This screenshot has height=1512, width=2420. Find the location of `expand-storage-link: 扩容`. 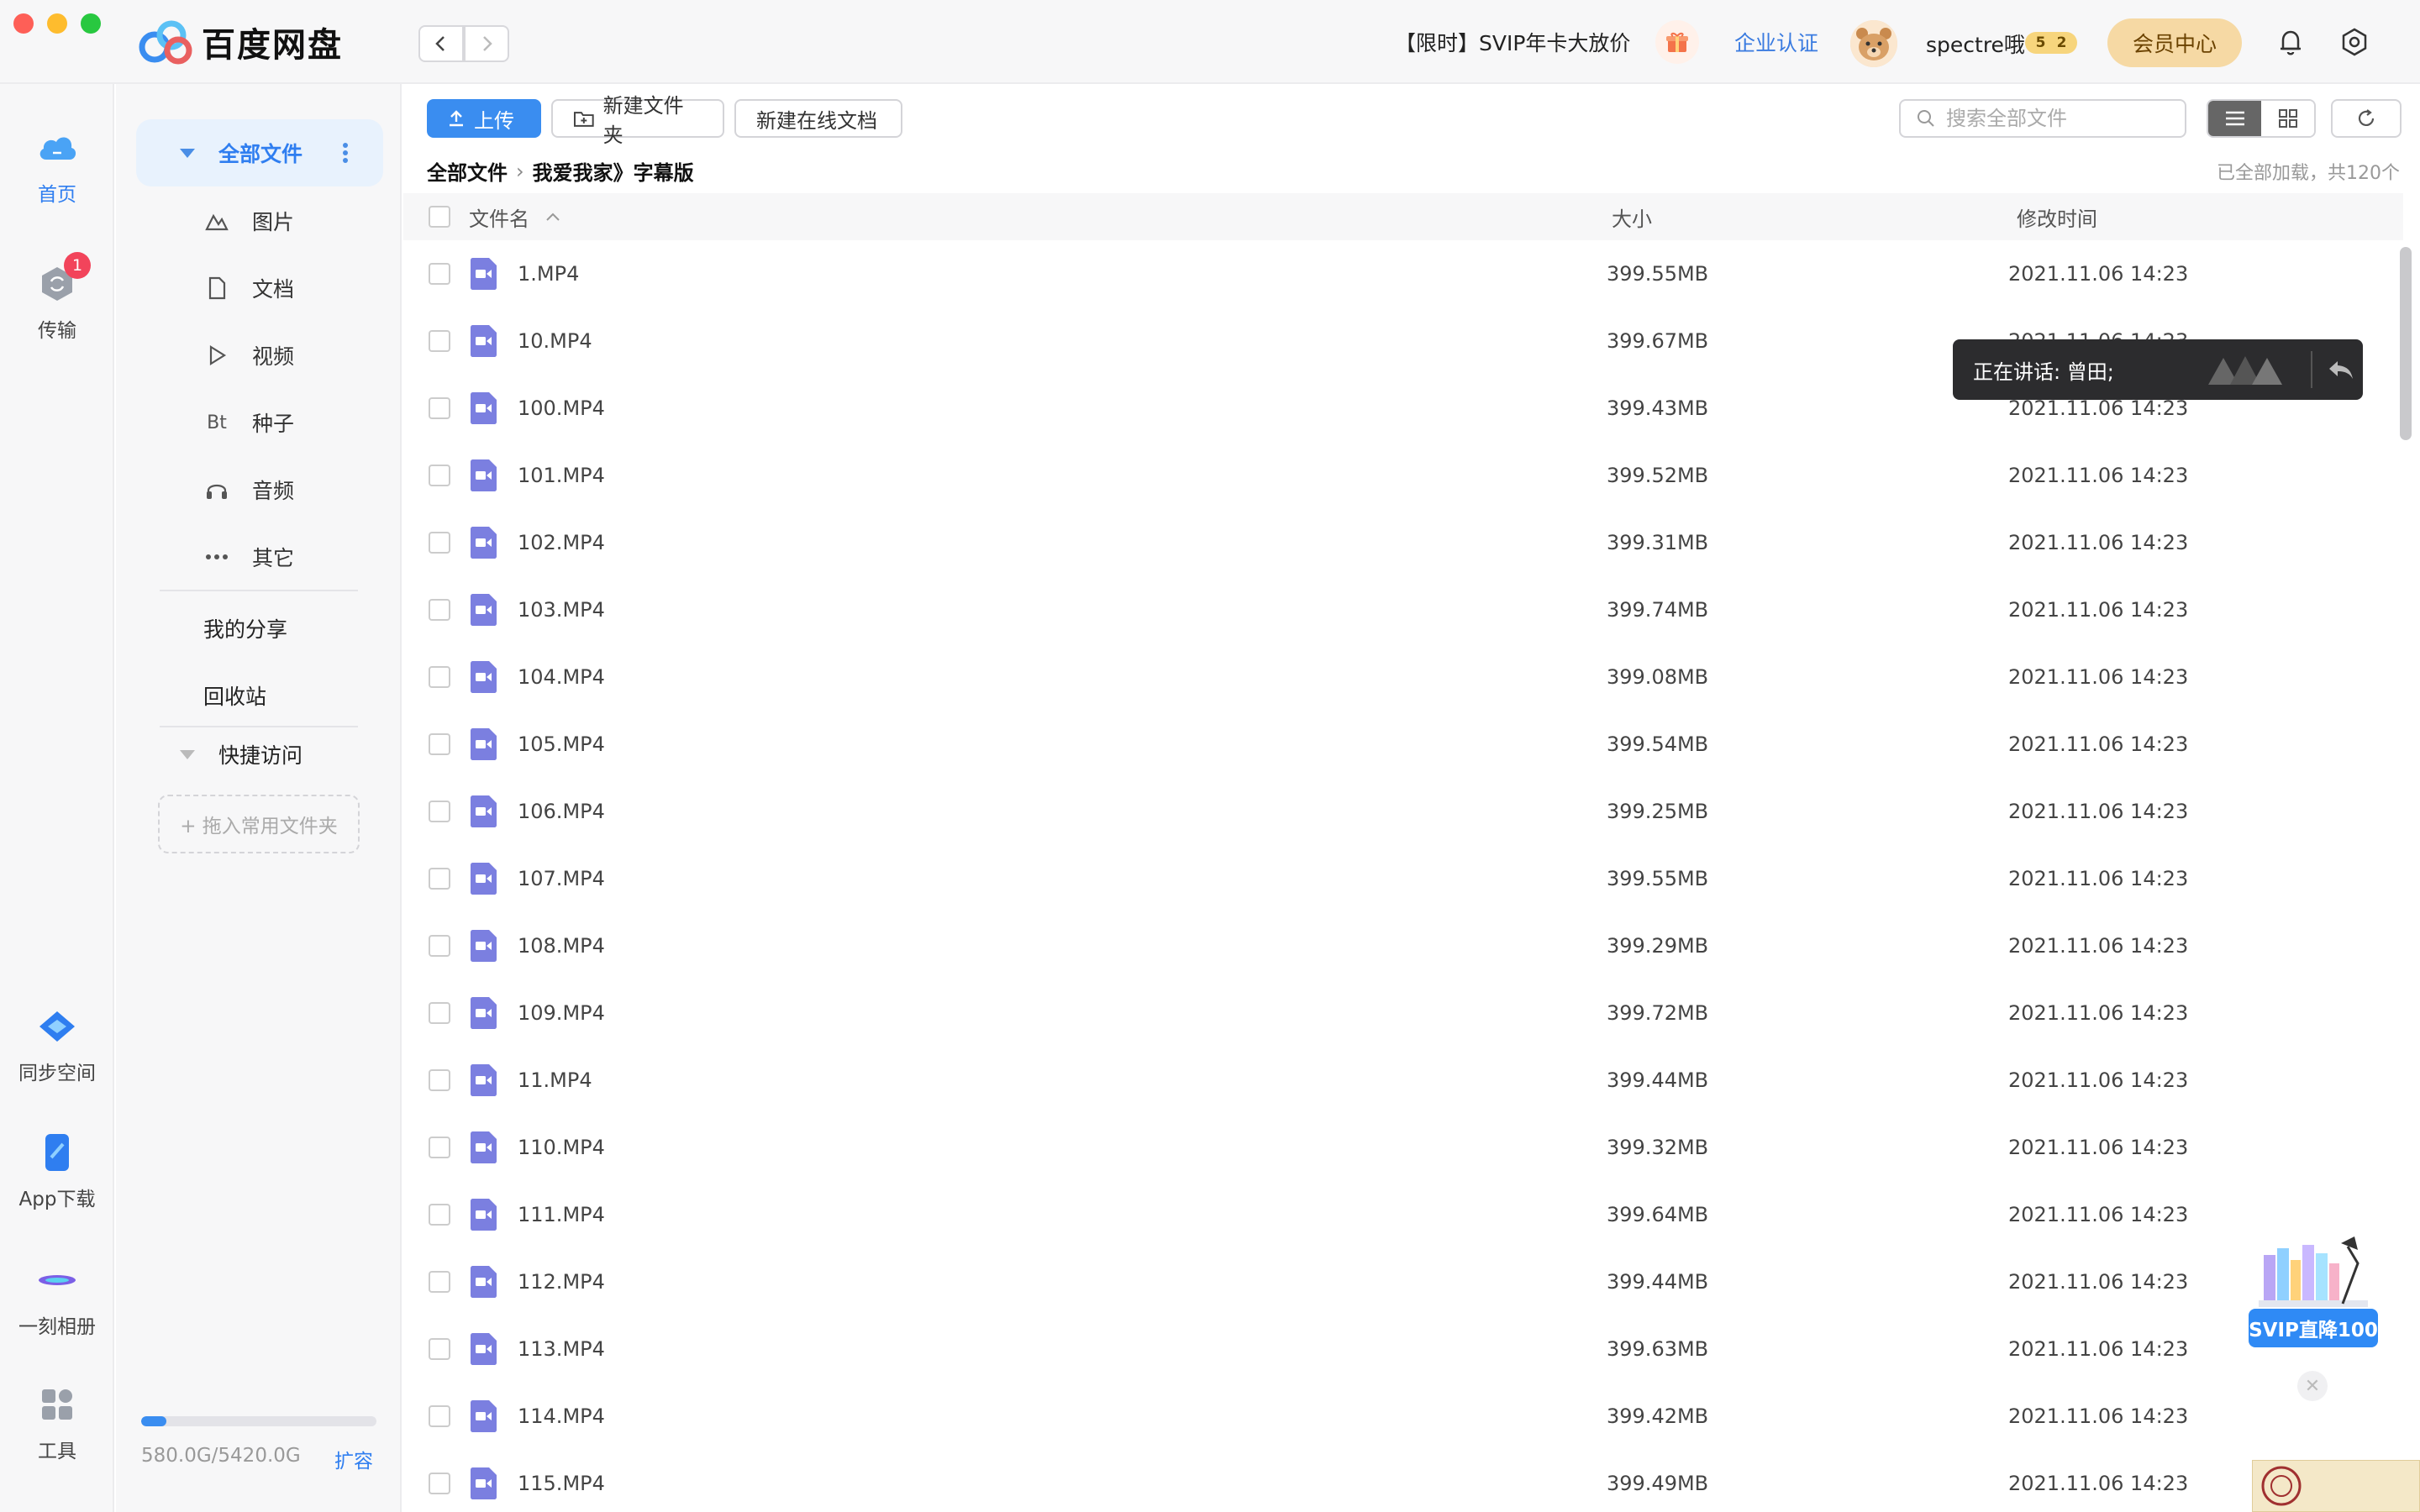

expand-storage-link: 扩容 is located at coordinates (353, 1459).